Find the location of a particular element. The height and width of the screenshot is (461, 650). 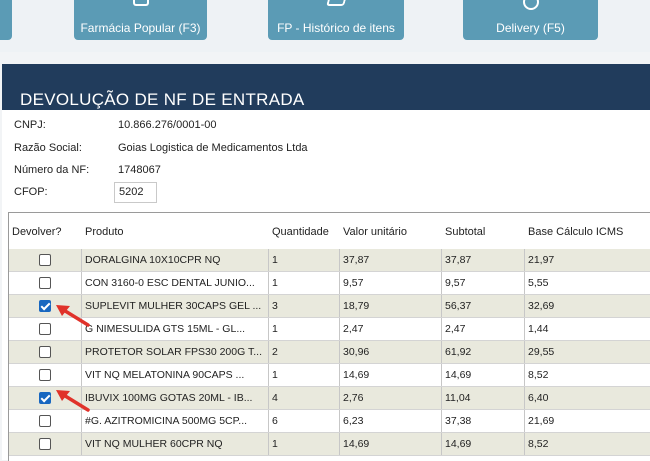

page-title: DEVOLUÇÃO DE NF DE ENTRADA is located at coordinates (162, 99).